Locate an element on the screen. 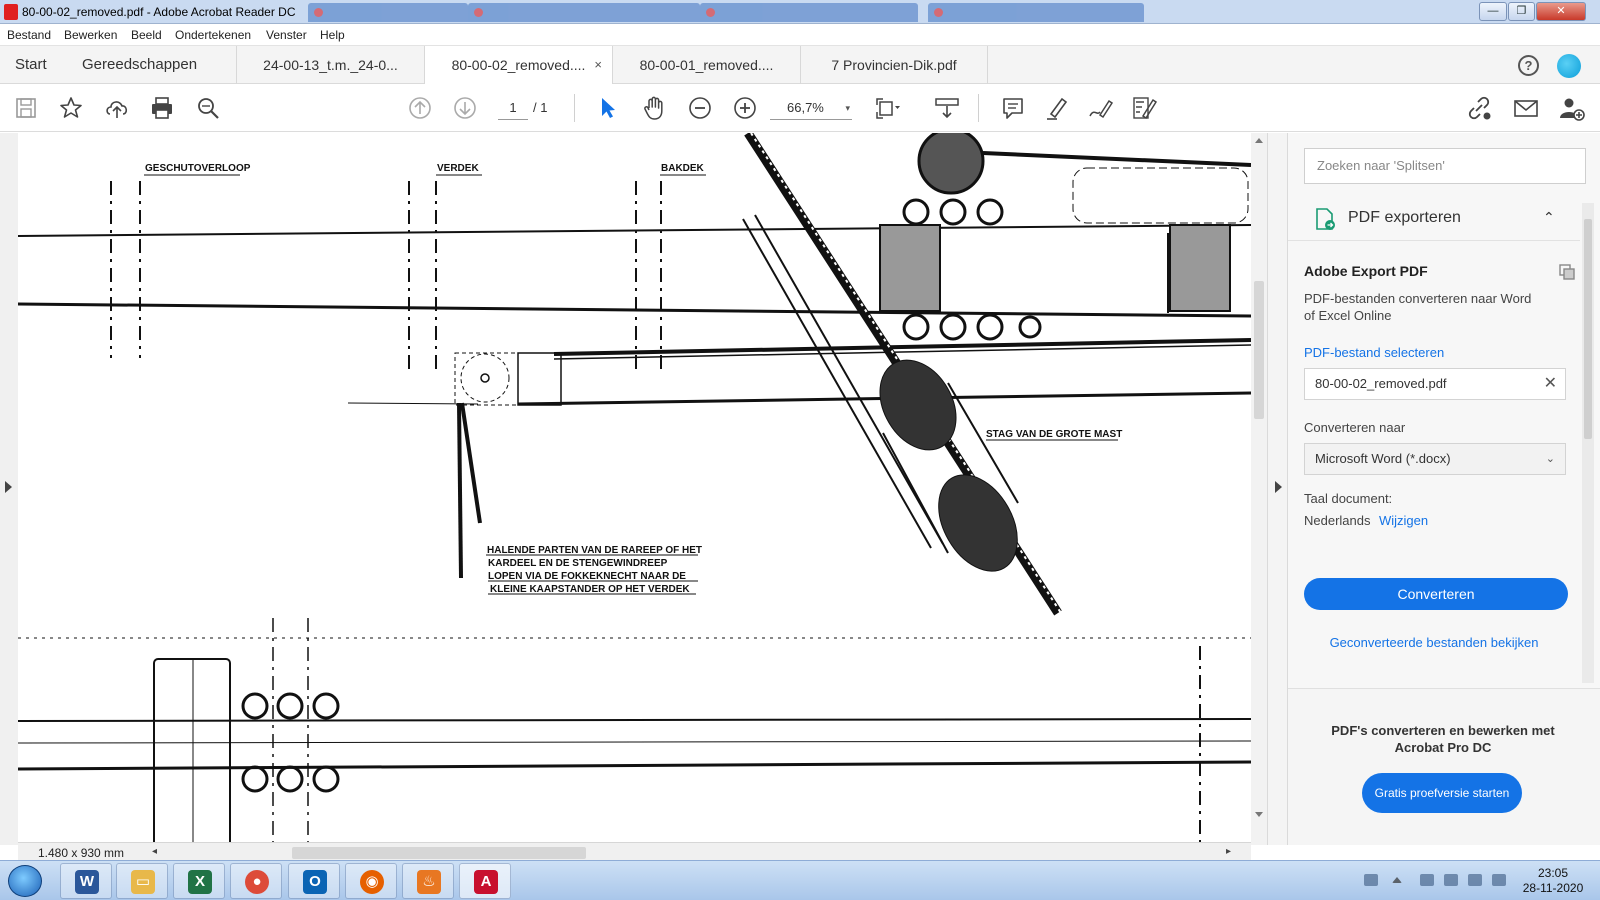  scroll-left-icon: ◂ is located at coordinates (154, 851).